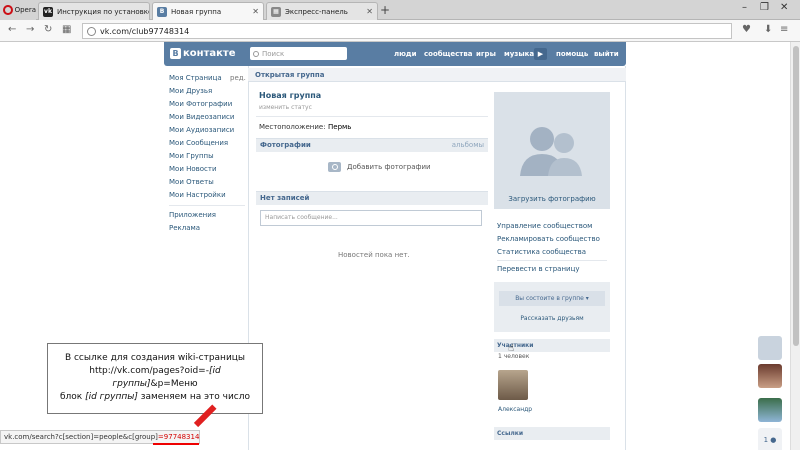  What do you see at coordinates (538, 269) in the screenshot?
I see `convert-to-page-link: Перевести в страницу` at bounding box center [538, 269].